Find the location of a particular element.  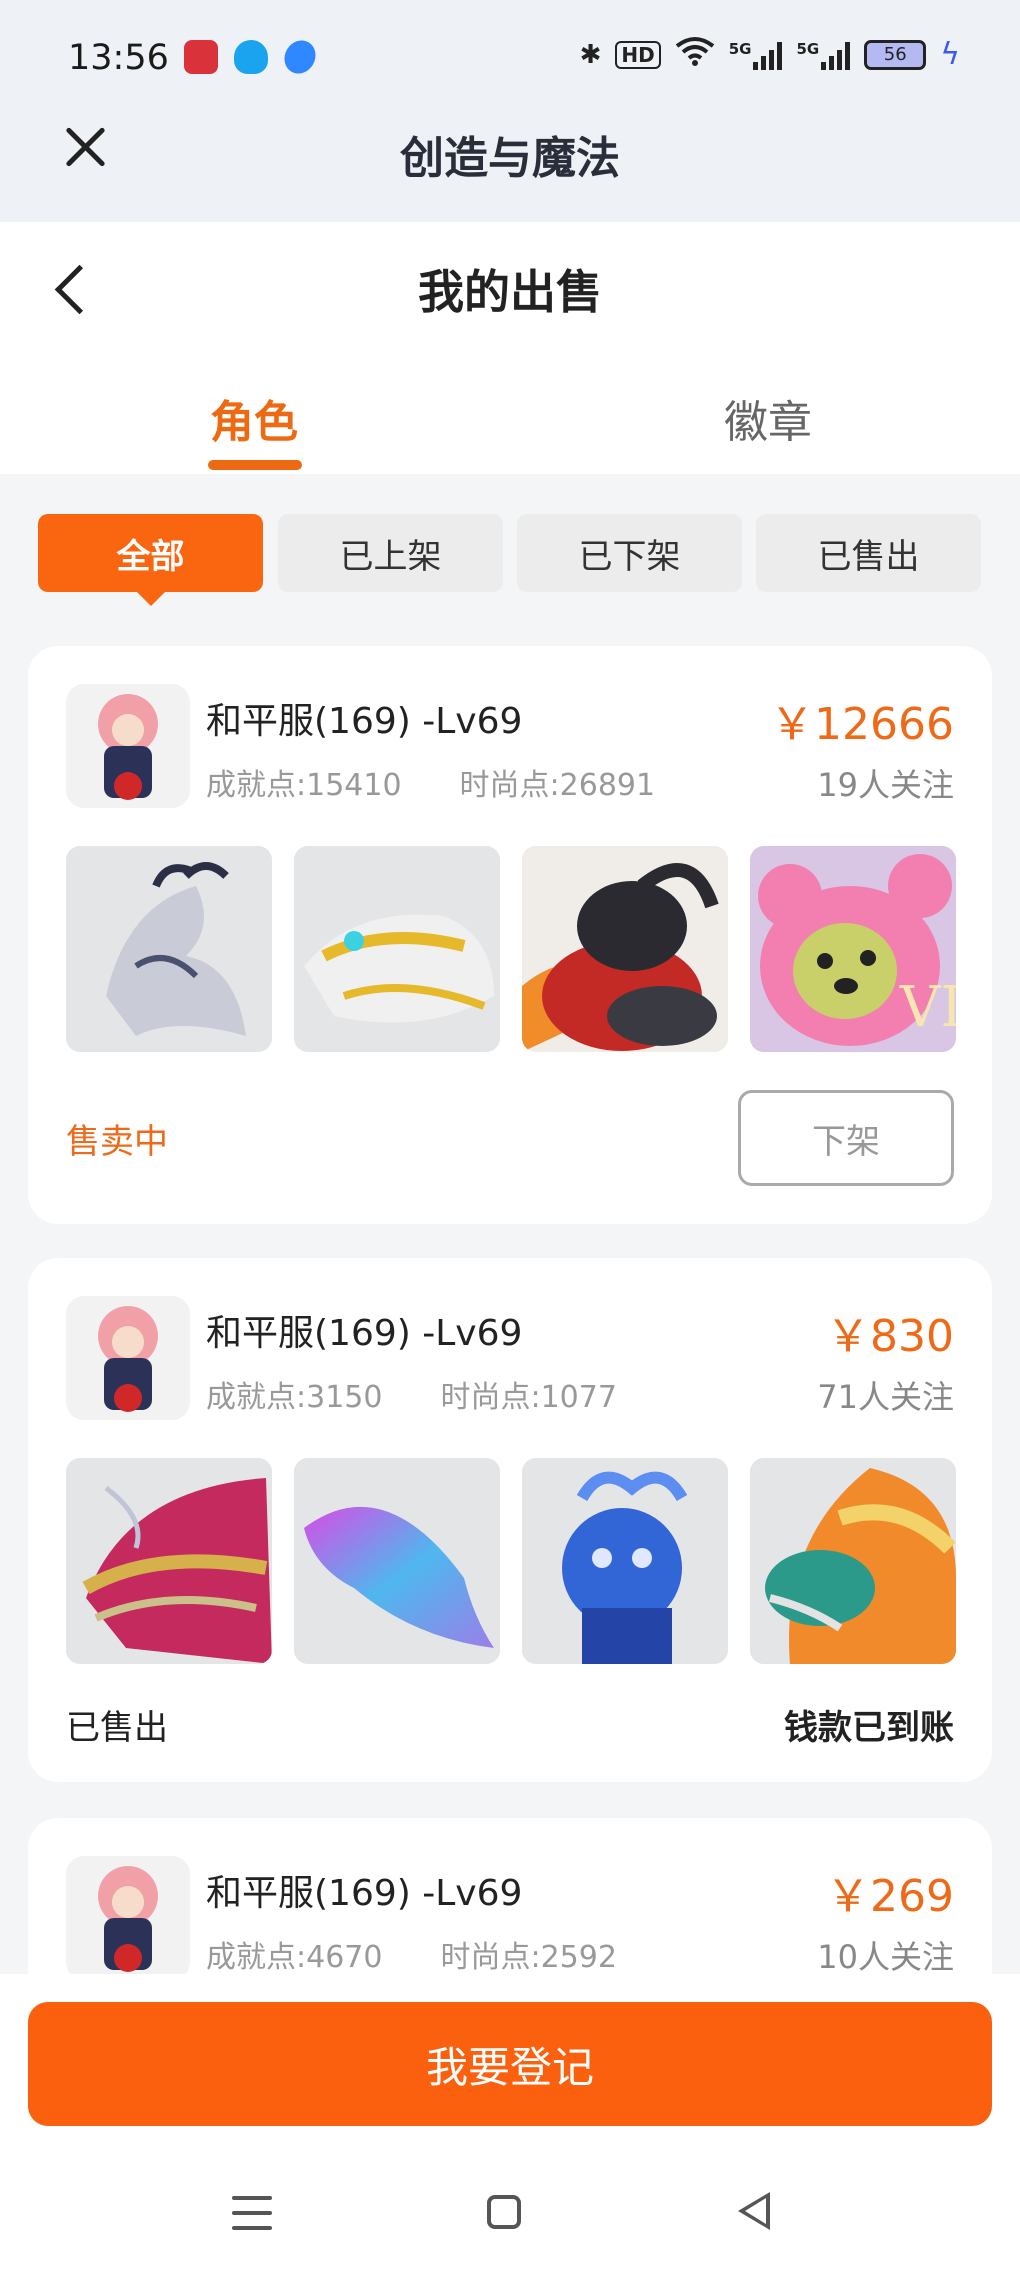

active-tab-indicator is located at coordinates (255, 465).